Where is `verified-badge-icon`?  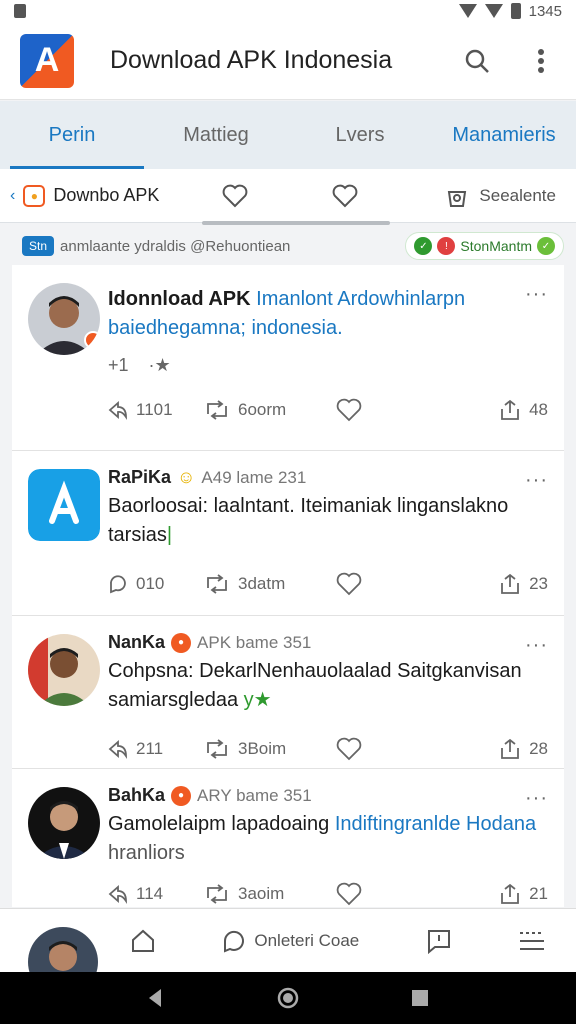 verified-badge-icon is located at coordinates (92, 340).